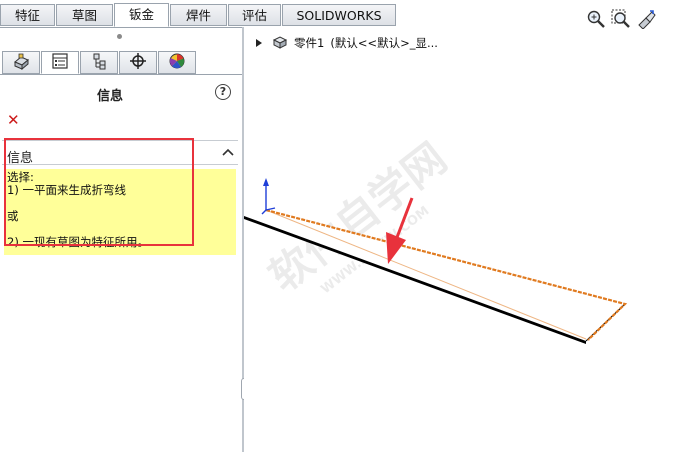 This screenshot has height=452, width=684. I want to click on tab-sketch: 草图, so click(84, 15).